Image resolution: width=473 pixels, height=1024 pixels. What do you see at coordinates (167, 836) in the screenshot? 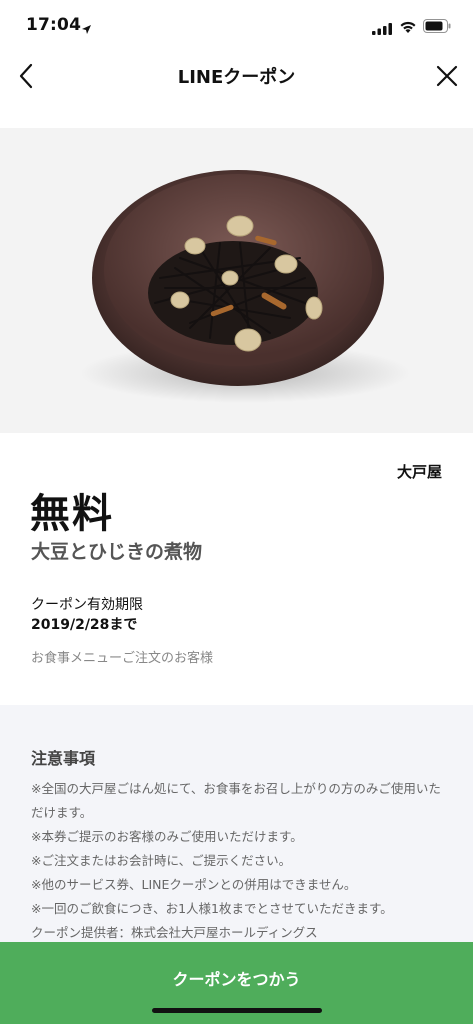
I see `note-line: ※本券ご提示のお客様のみご使用いただけます。` at bounding box center [167, 836].